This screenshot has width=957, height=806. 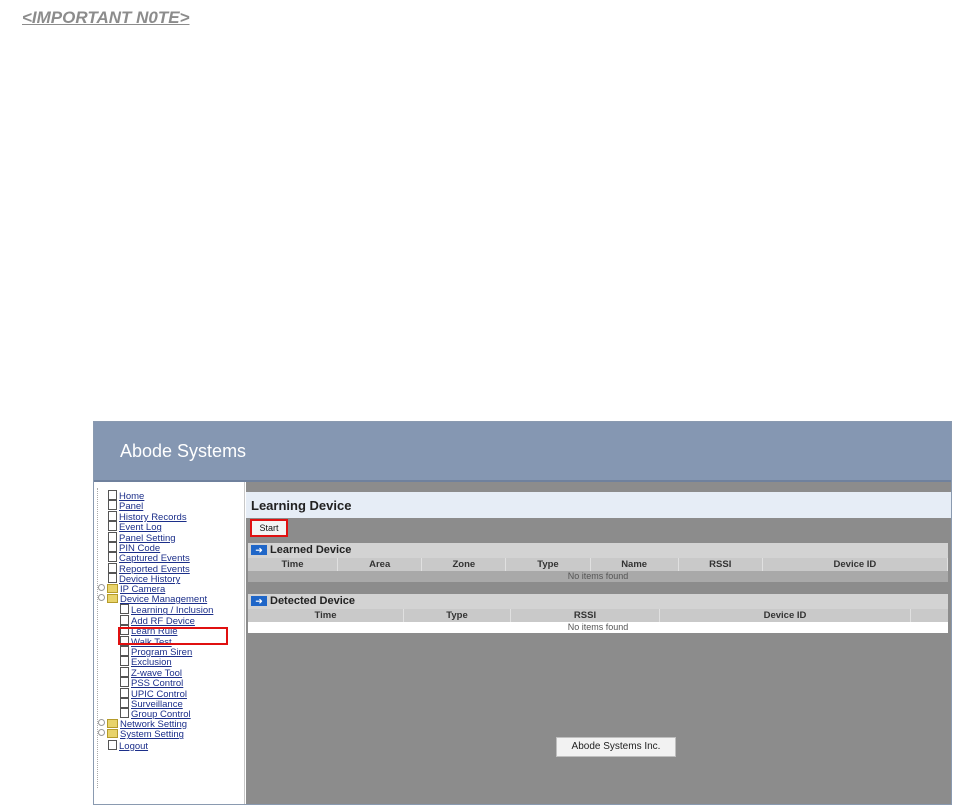 I want to click on detected-device-label: Detected Device, so click(x=312, y=601).